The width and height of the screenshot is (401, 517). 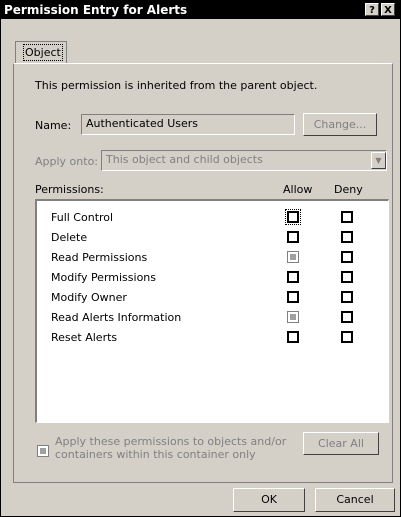 I want to click on apply-onto-label: Apply onto:, so click(x=67, y=161).